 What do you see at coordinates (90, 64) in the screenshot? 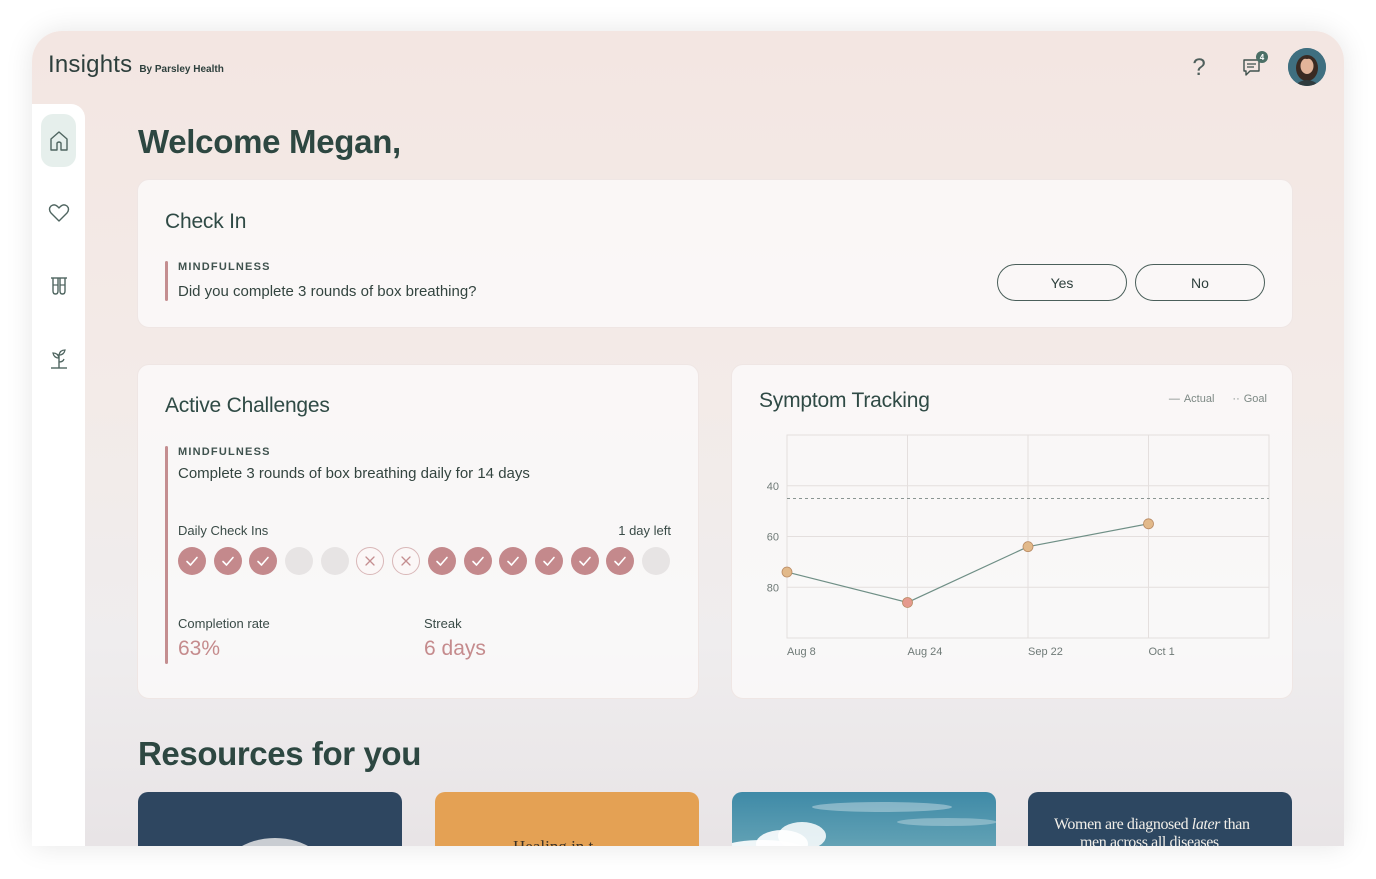
I see `brand-title: Insights` at bounding box center [90, 64].